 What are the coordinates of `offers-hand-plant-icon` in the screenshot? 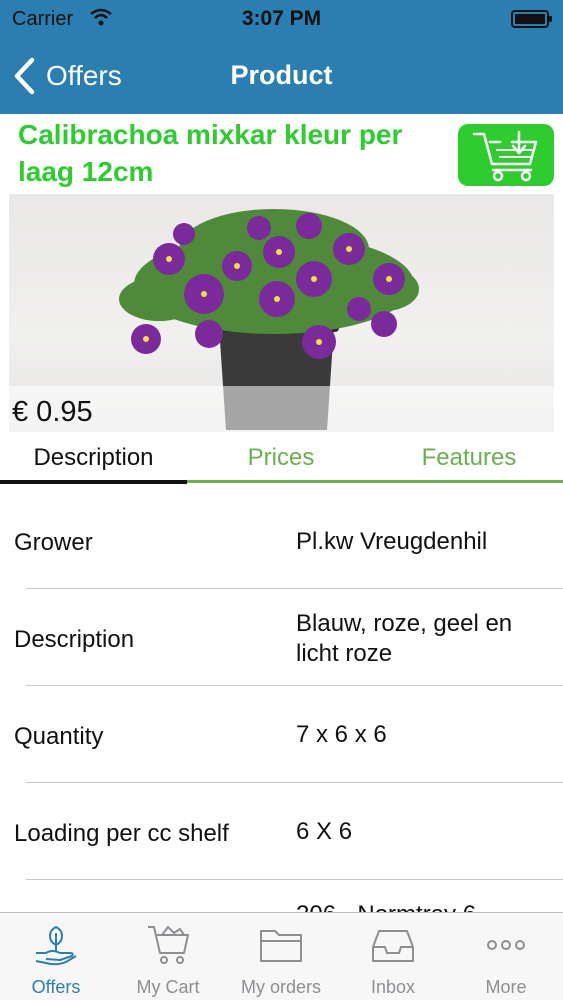 It's located at (56, 945).